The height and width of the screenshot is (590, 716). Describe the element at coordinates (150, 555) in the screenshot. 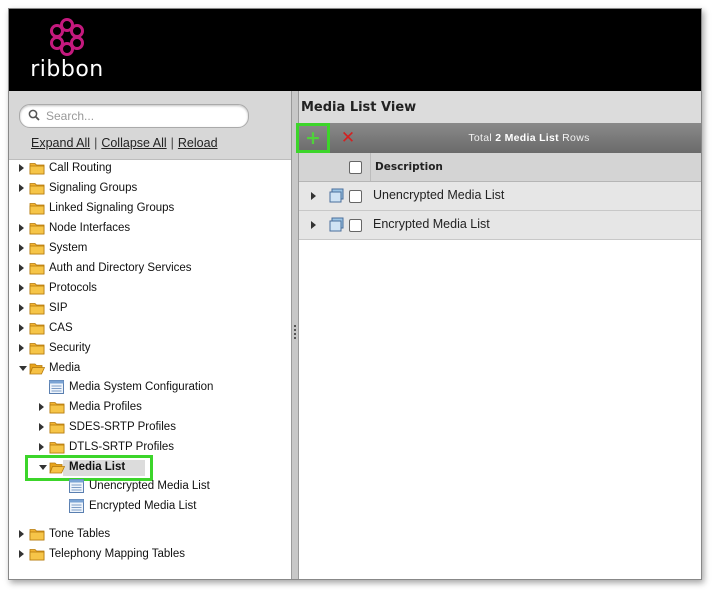

I see `tree-item-telephony-mapping-tables: Telephony Mapping Tables` at that location.